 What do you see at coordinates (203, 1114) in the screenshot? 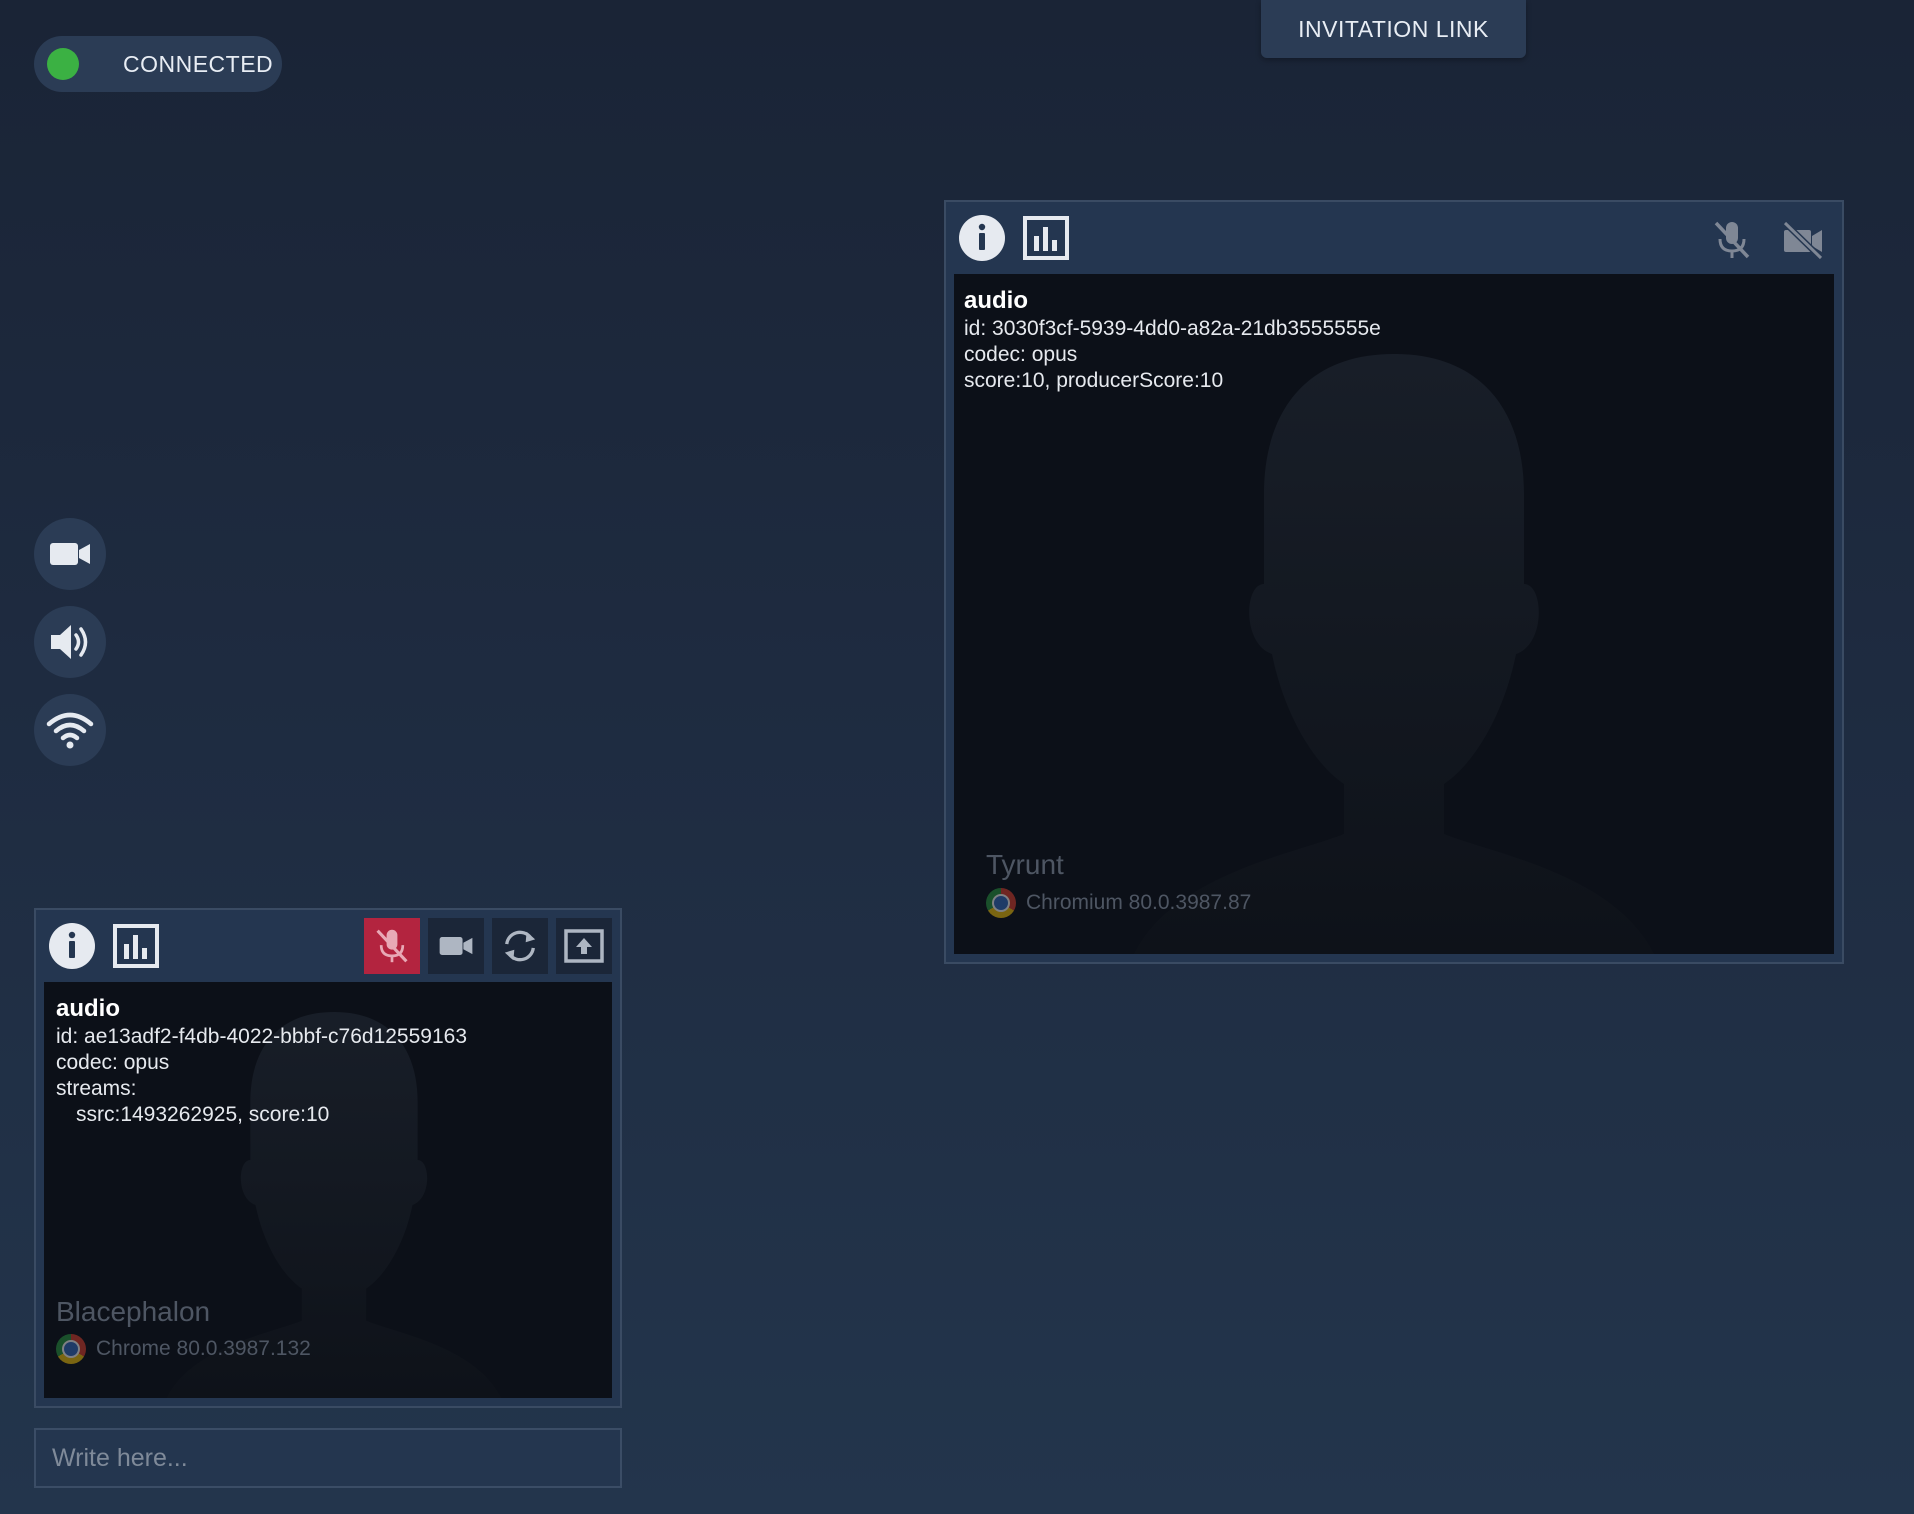
I see `local-info-stream: ssrc:1493262925, score:10` at bounding box center [203, 1114].